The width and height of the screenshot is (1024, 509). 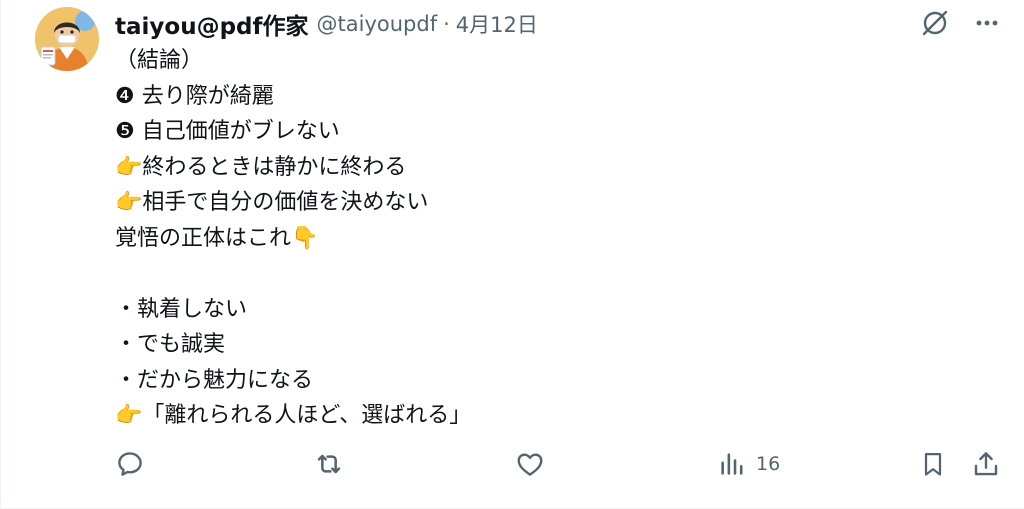 What do you see at coordinates (555, 274) in the screenshot?
I see `tweet-line` at bounding box center [555, 274].